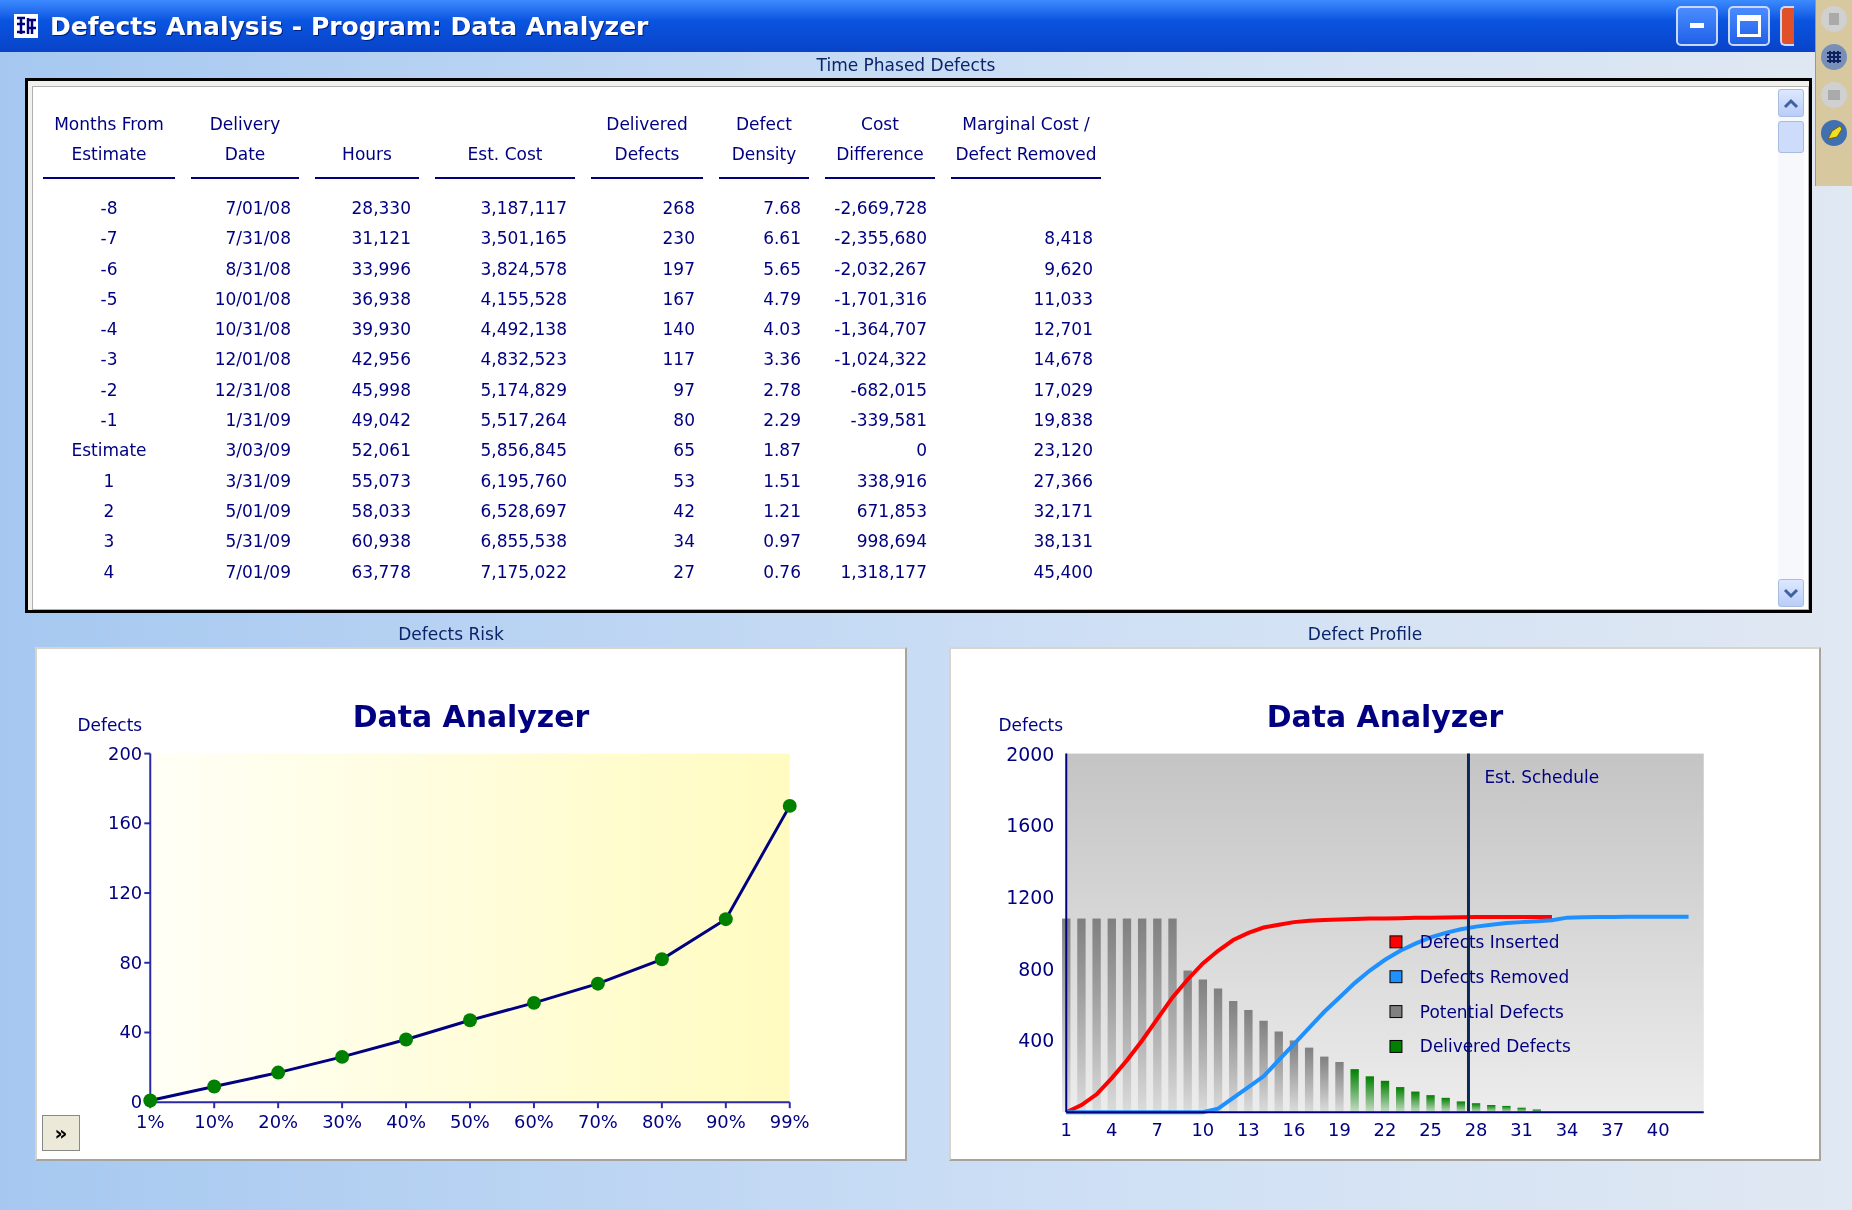 This screenshot has width=1852, height=1210. Describe the element at coordinates (1063, 572) in the screenshot. I see `table-cell-text: 45,400` at that location.